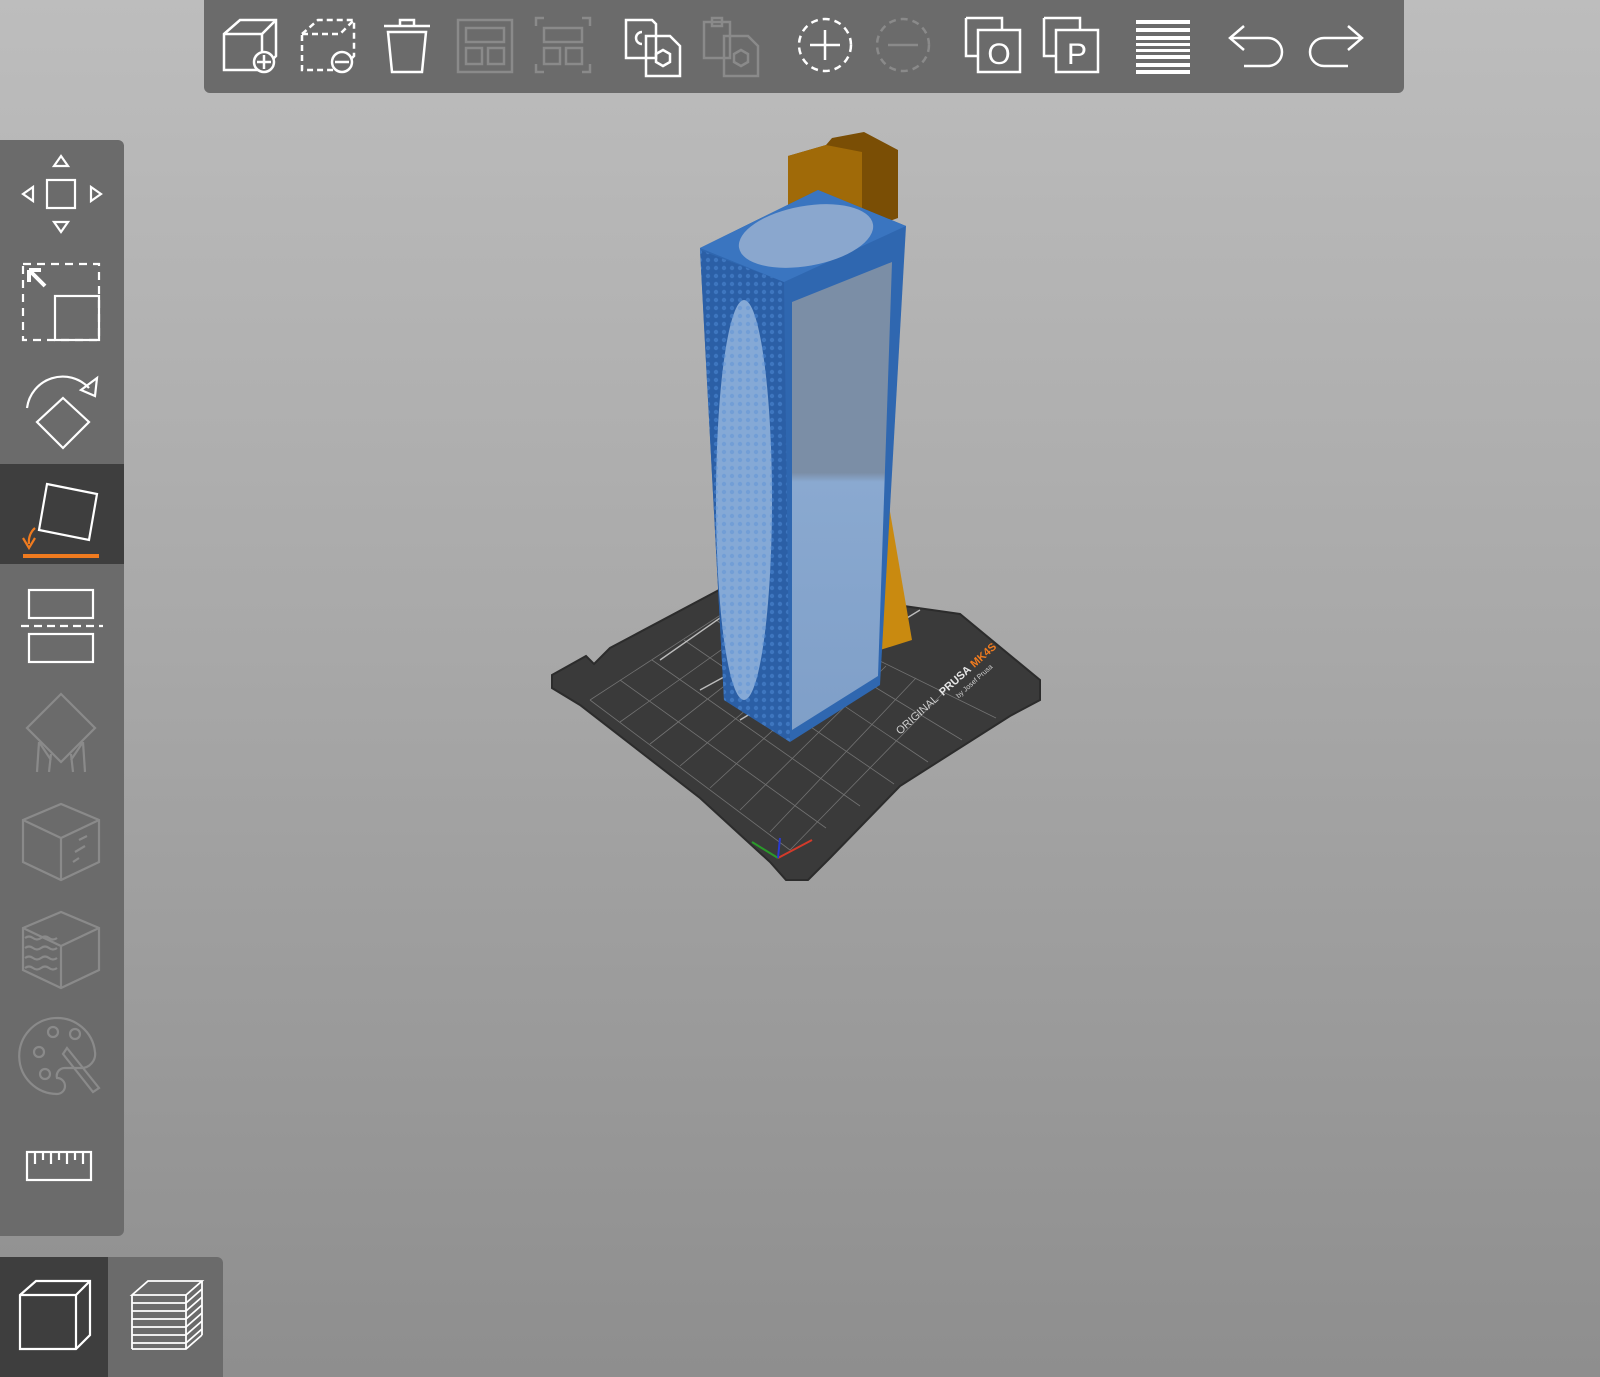  I want to click on mmu-paint-tool-icon, so click(59, 1056).